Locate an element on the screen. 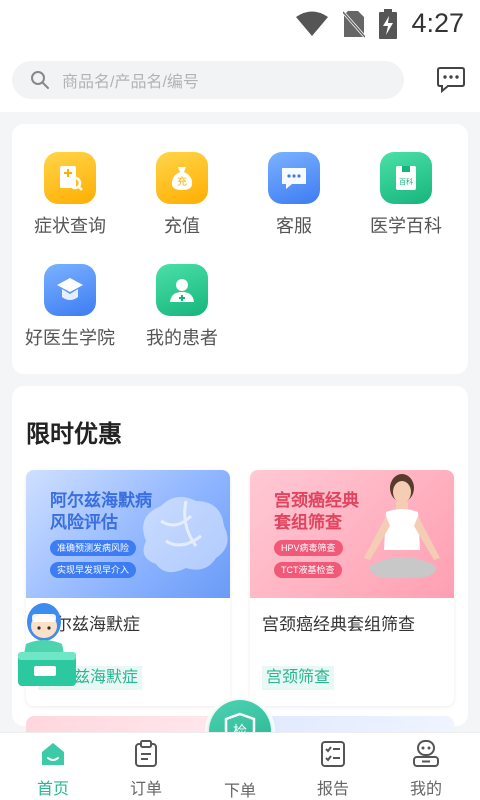 This screenshot has width=480, height=800. tab-orders: 订单 is located at coordinates (146, 769).